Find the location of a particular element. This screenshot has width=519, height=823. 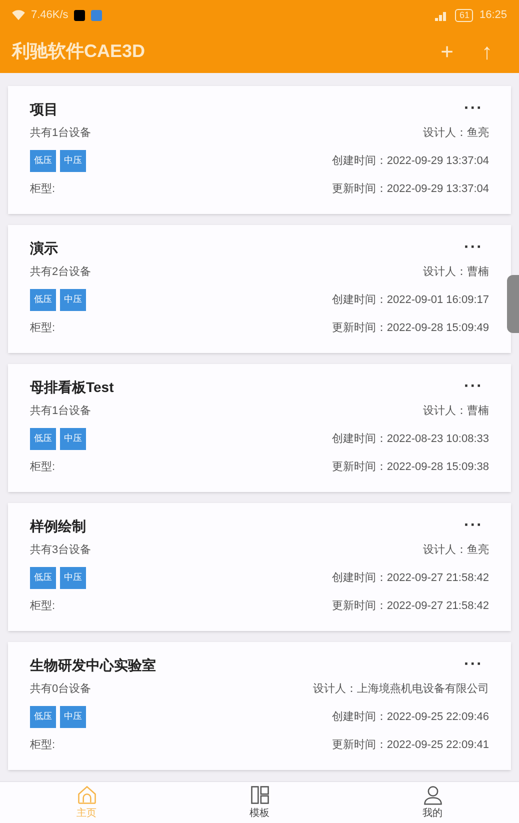

updated-time: 更新时间：2022-09-28 15:09:49 is located at coordinates (410, 328).